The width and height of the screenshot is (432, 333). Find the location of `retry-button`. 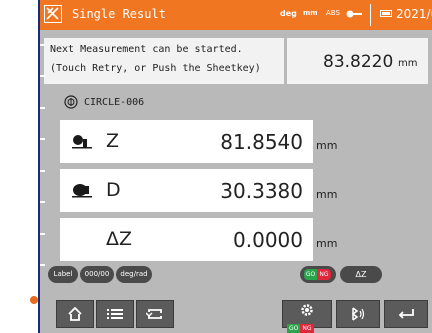

retry-button is located at coordinates (155, 314).